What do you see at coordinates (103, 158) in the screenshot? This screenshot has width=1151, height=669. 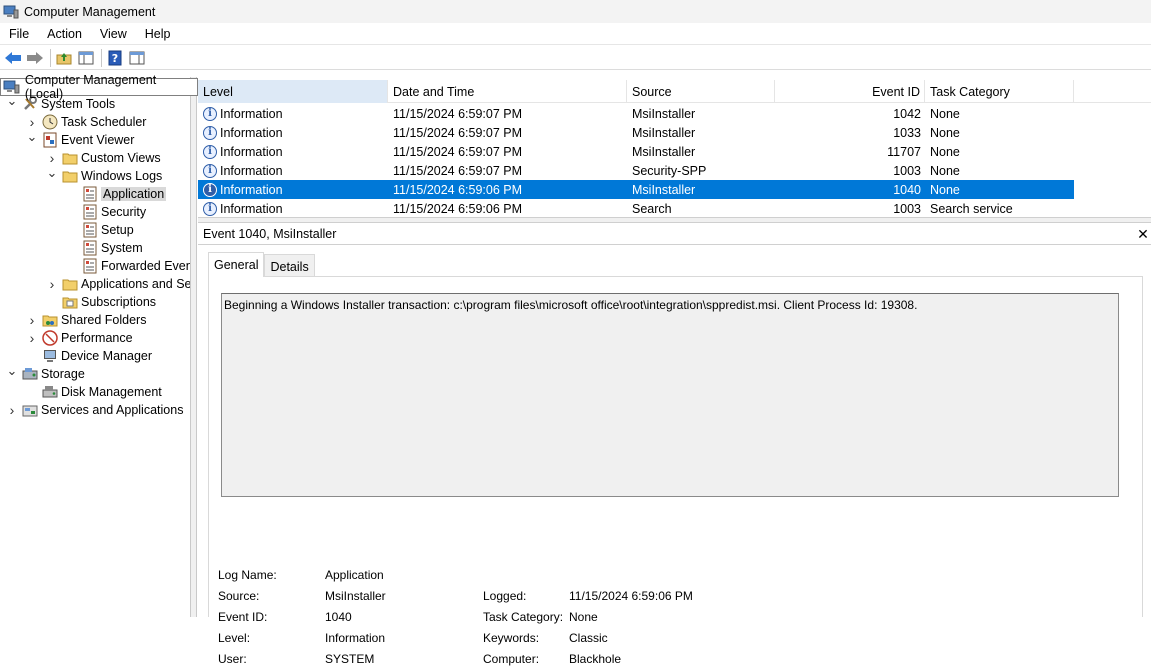 I see `tree-node-custom-views: › Custom Views` at bounding box center [103, 158].